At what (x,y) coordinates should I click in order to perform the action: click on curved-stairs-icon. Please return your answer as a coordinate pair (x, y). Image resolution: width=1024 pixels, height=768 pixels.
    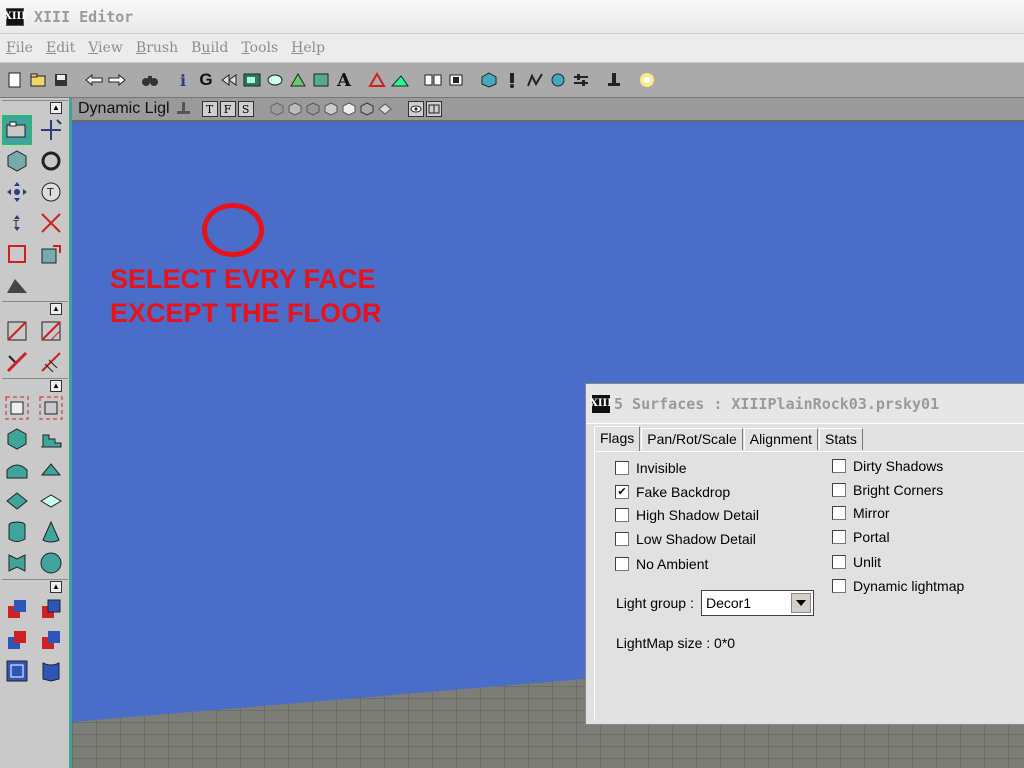
    Looking at the image, I should click on (17, 470).